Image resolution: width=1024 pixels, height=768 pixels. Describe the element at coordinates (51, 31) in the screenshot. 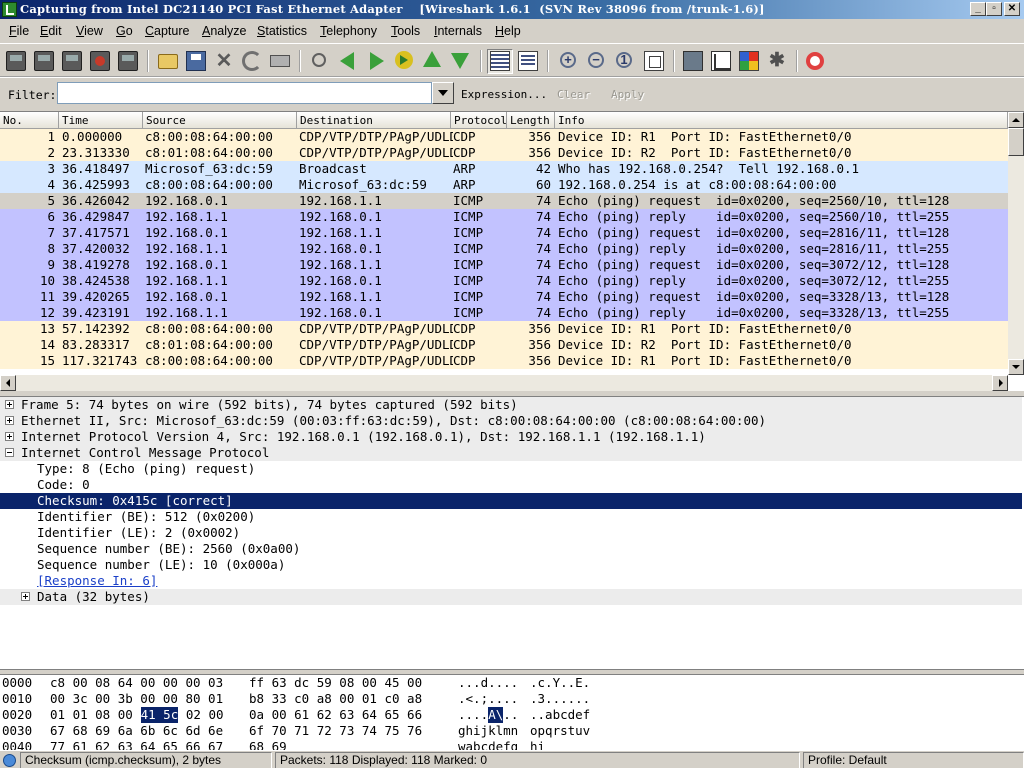

I see `menu-edit: Edit` at that location.